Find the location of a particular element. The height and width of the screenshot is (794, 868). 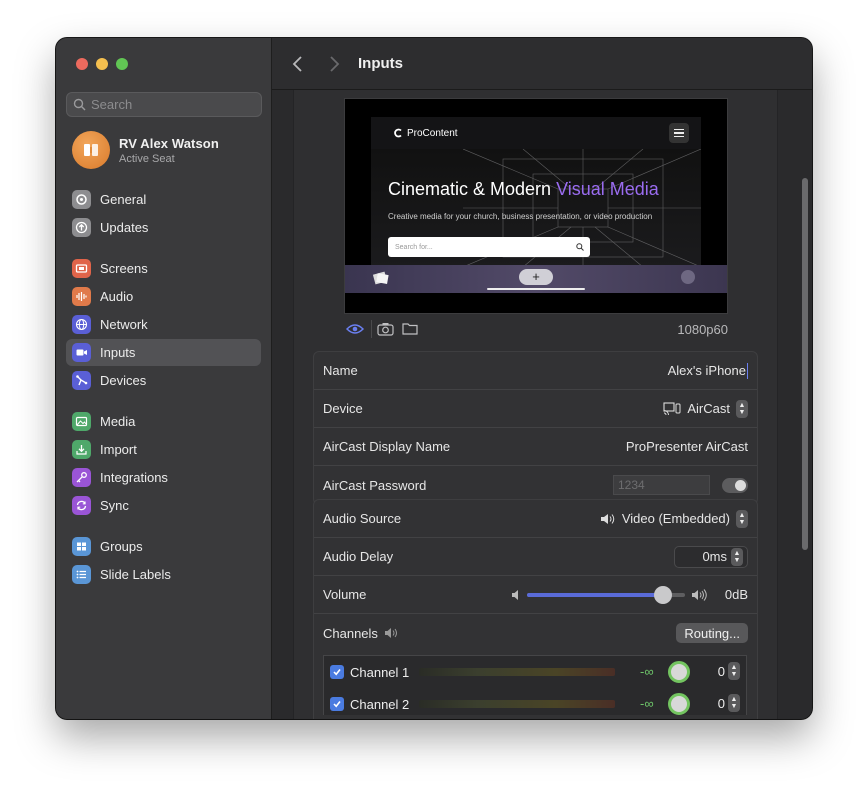

photos-stack-icon is located at coordinates (380, 278).